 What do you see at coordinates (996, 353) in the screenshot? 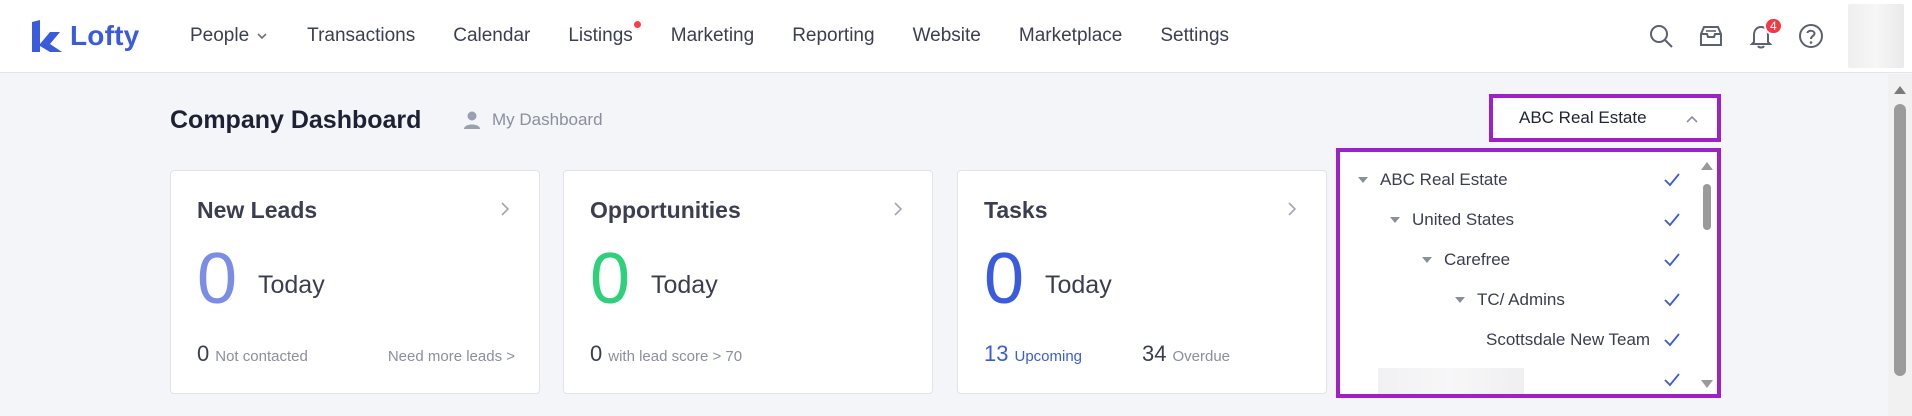
I see `upcoming-count: 13` at bounding box center [996, 353].